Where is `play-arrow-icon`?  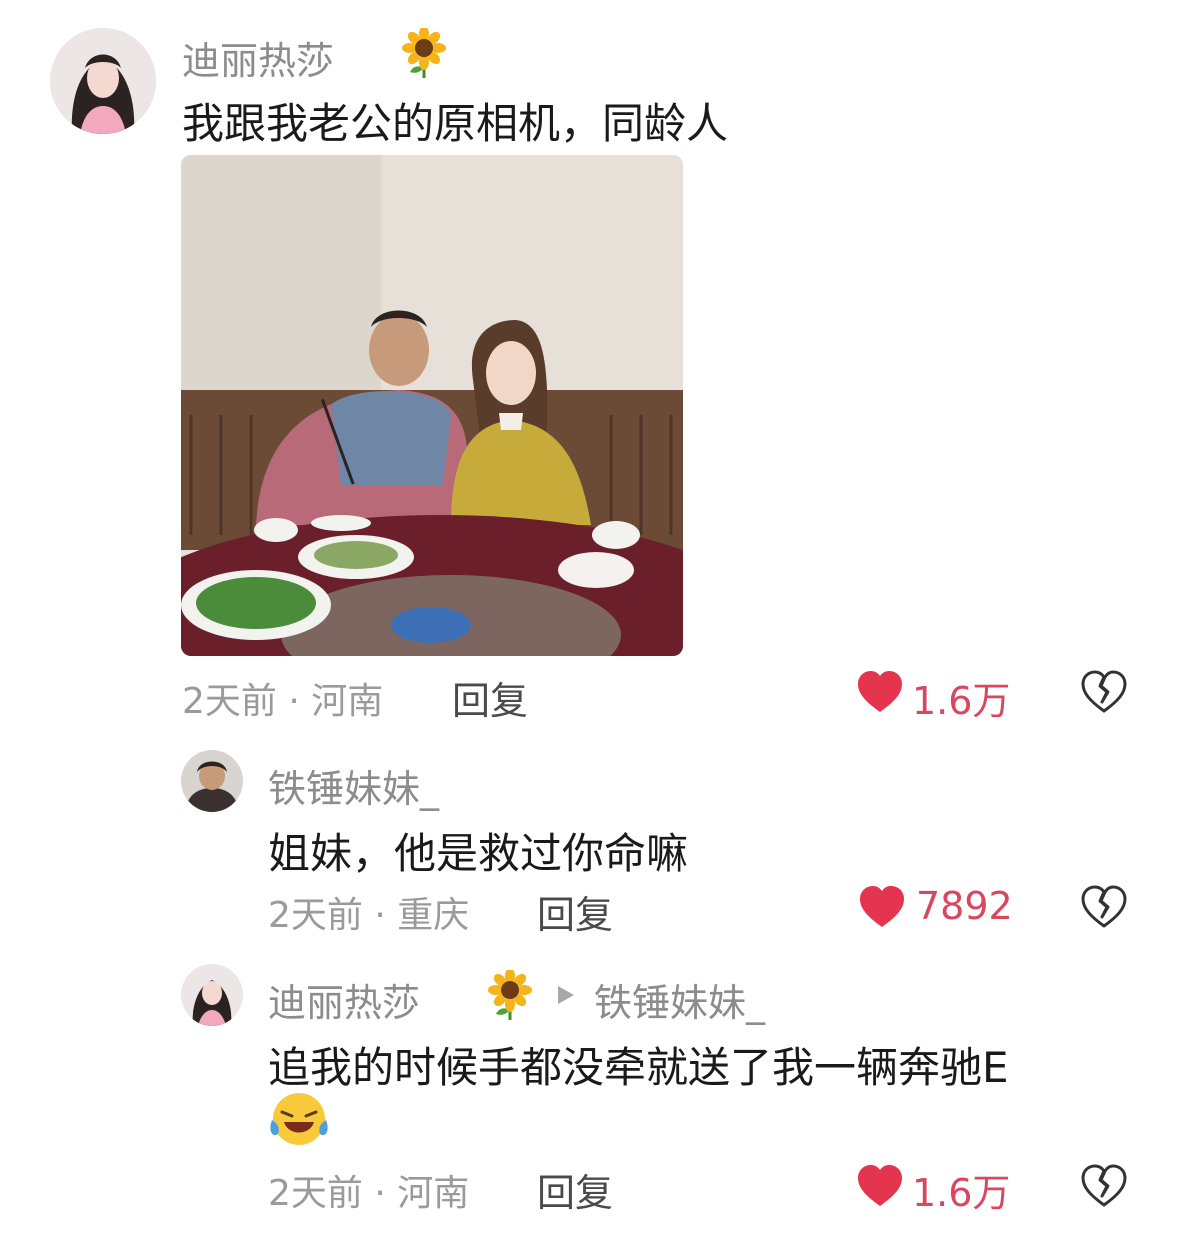 play-arrow-icon is located at coordinates (566, 997).